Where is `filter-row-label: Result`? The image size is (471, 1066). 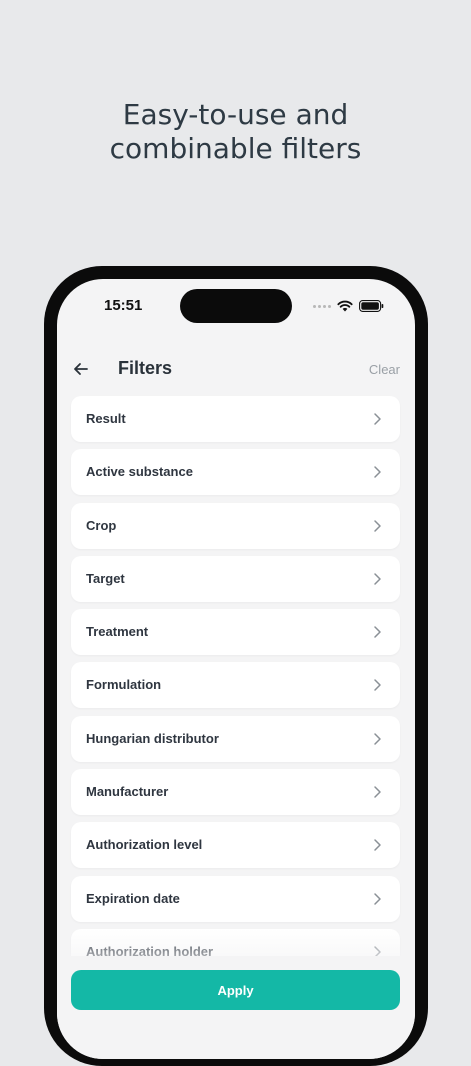 filter-row-label: Result is located at coordinates (106, 418).